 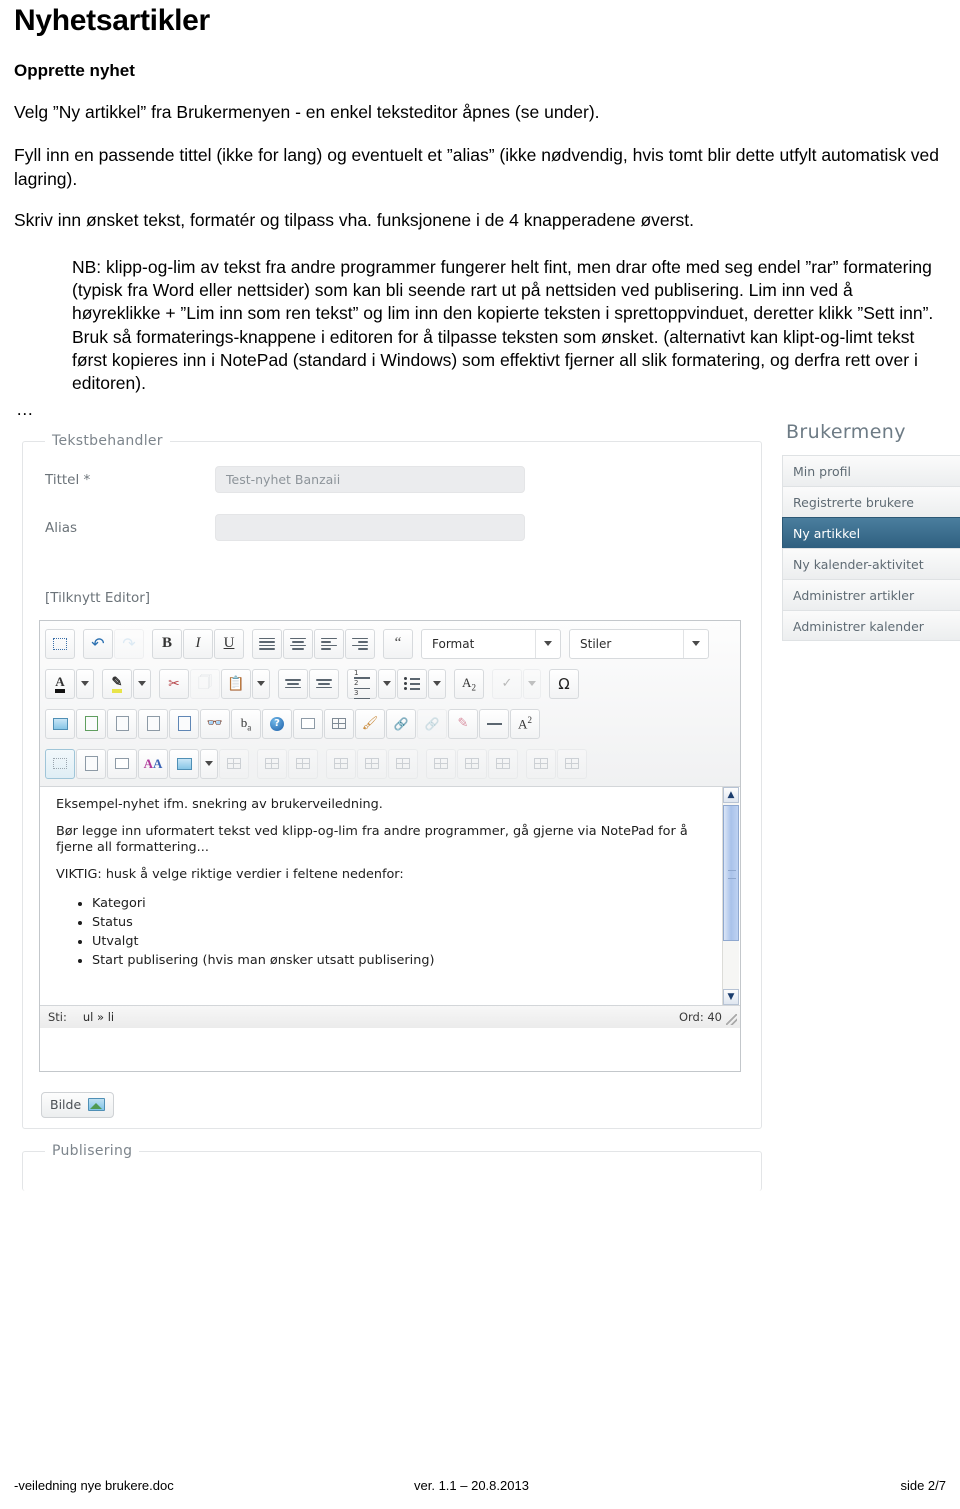 I want to click on link-icon: 🔗, so click(x=401, y=723).